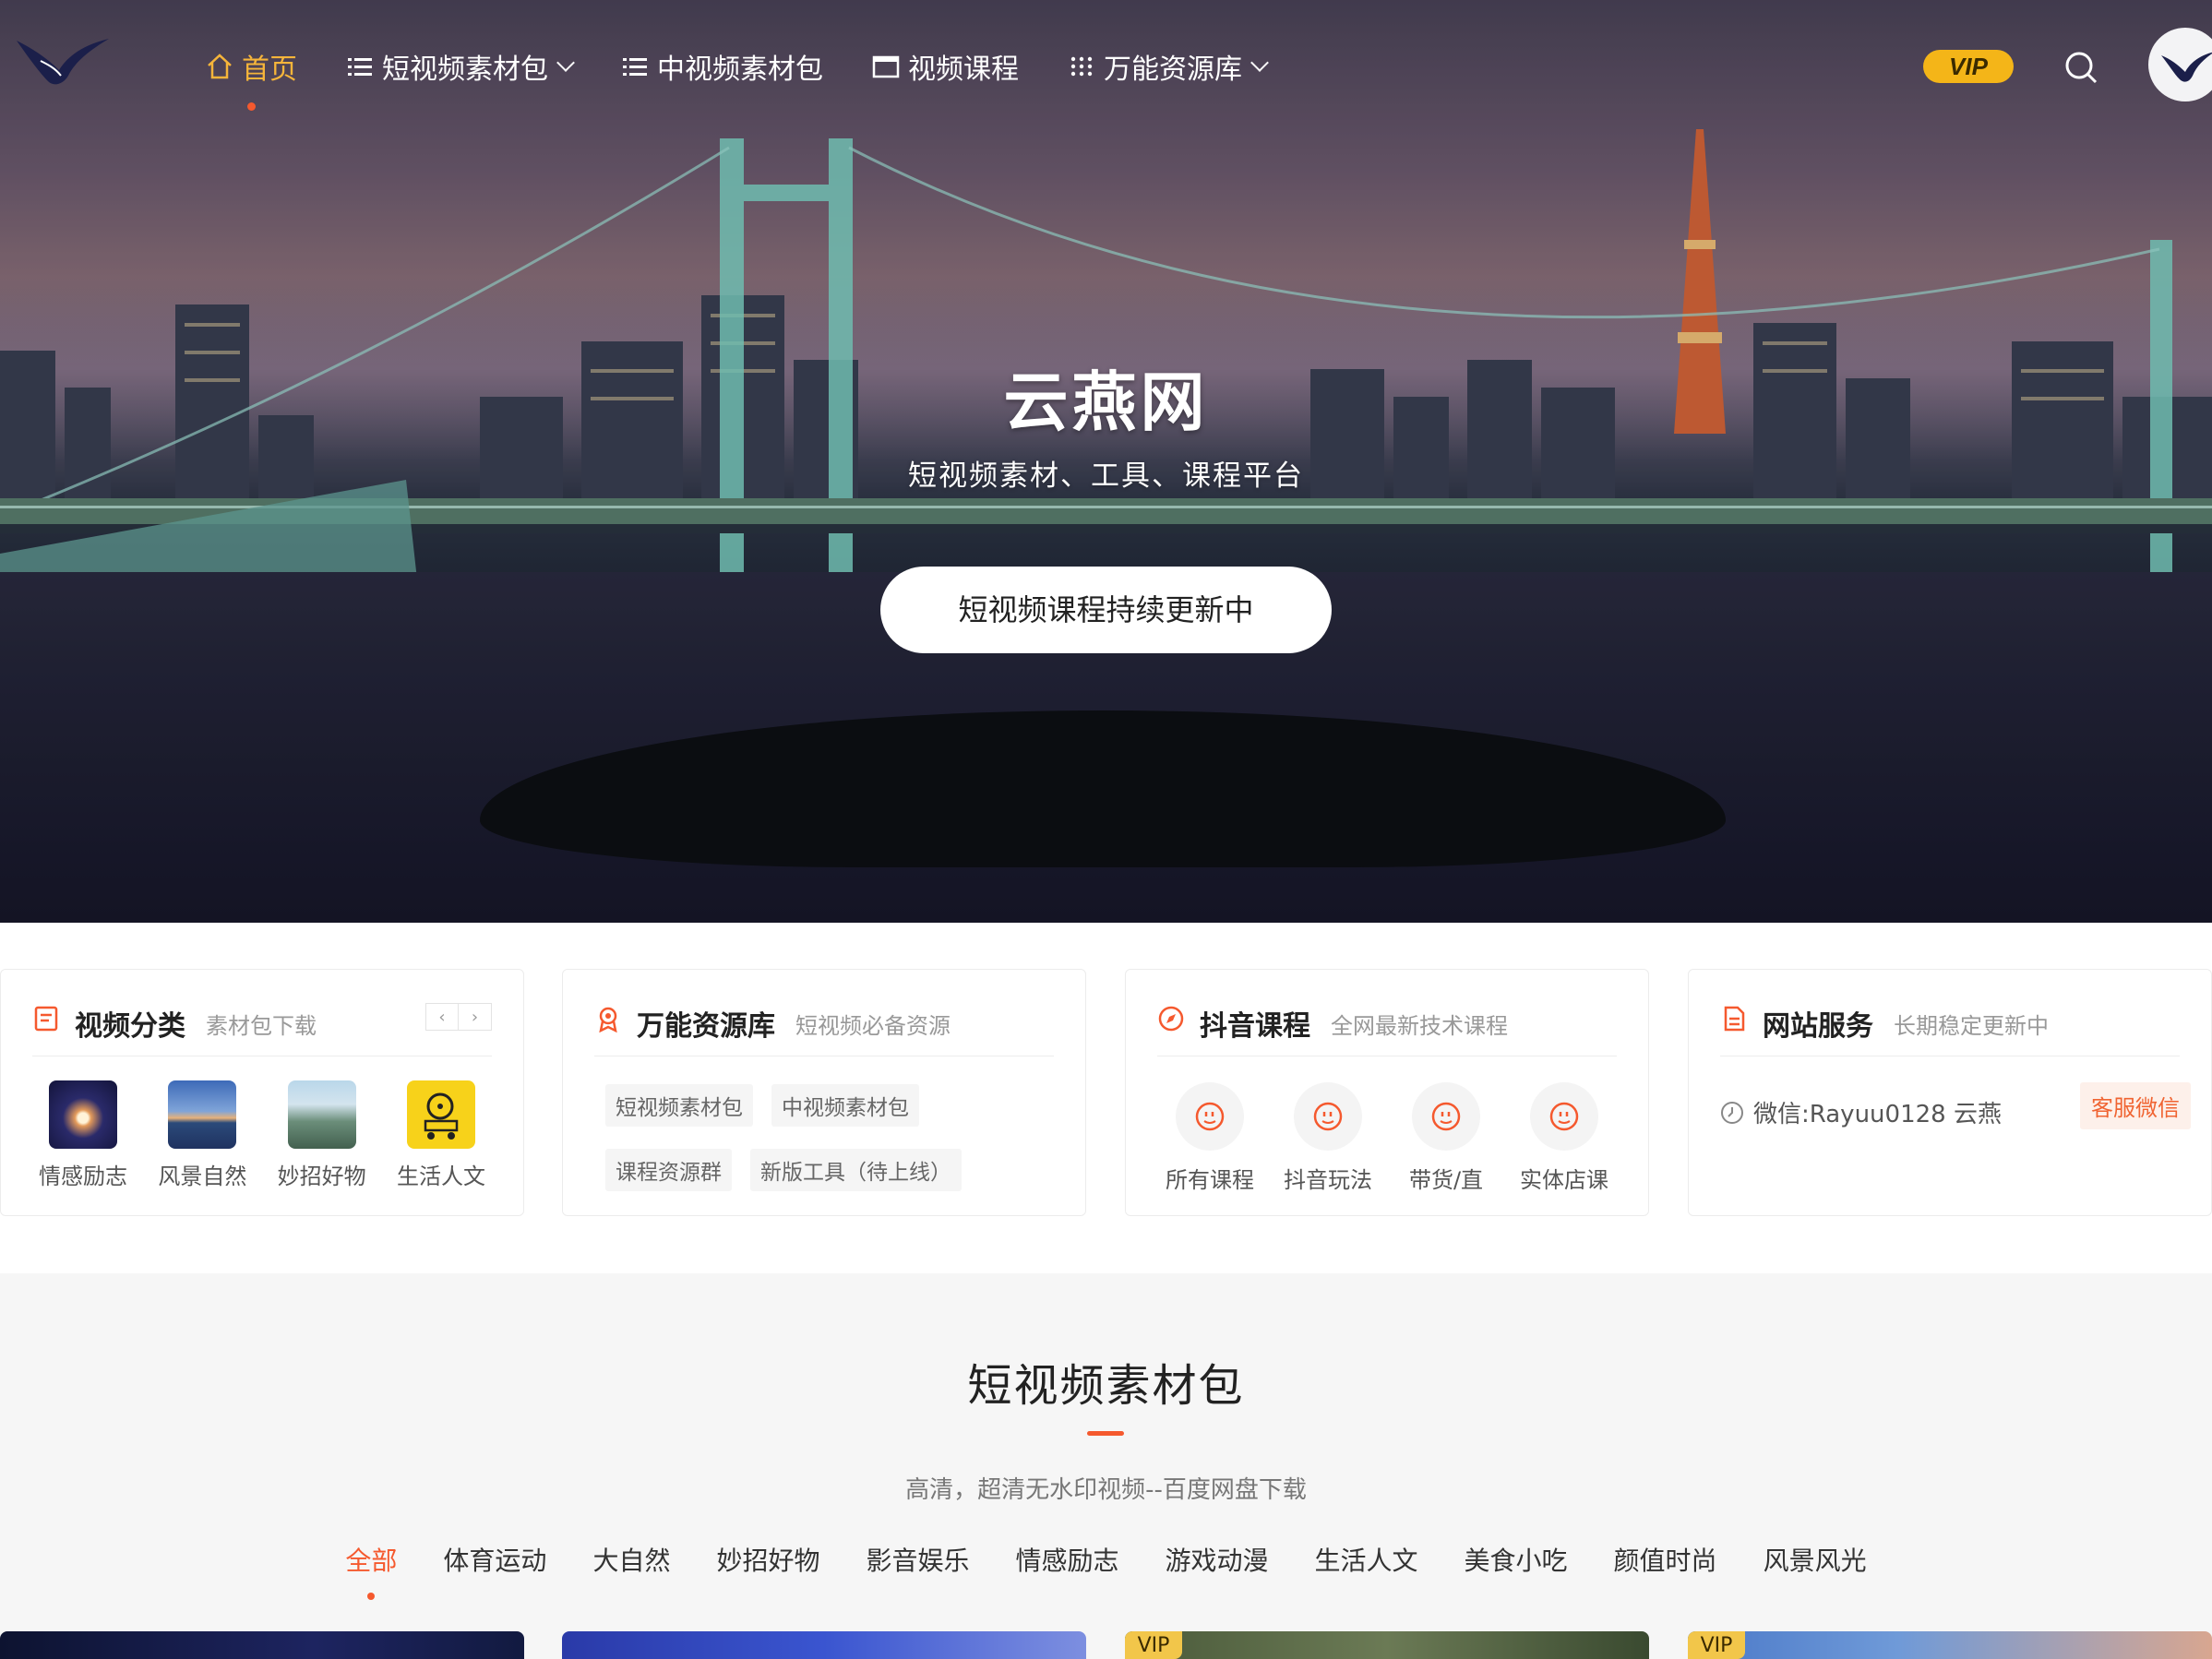 The width and height of the screenshot is (2212, 1659). What do you see at coordinates (202, 1176) in the screenshot?
I see `category-label: 风景自然` at bounding box center [202, 1176].